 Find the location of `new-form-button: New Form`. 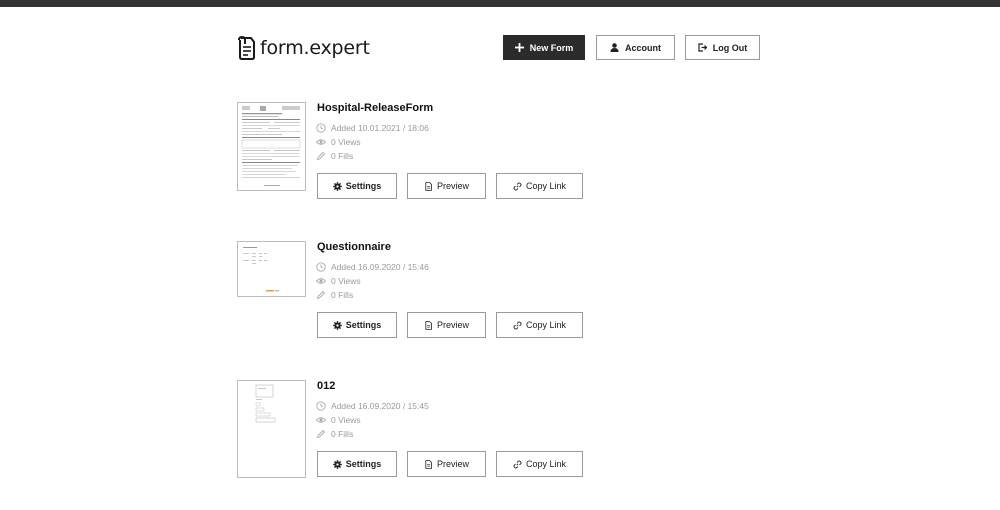

new-form-button: New Form is located at coordinates (544, 47).